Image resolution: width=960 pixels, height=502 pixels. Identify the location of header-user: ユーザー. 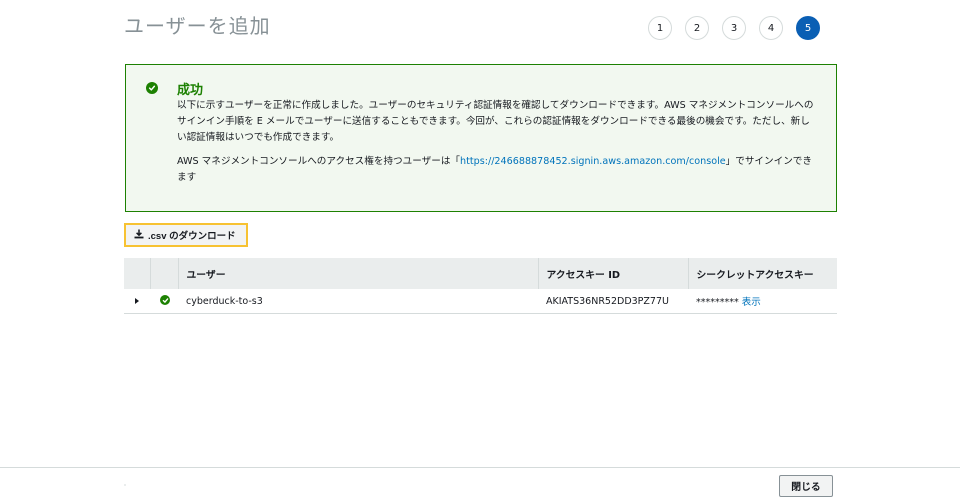
(358, 273).